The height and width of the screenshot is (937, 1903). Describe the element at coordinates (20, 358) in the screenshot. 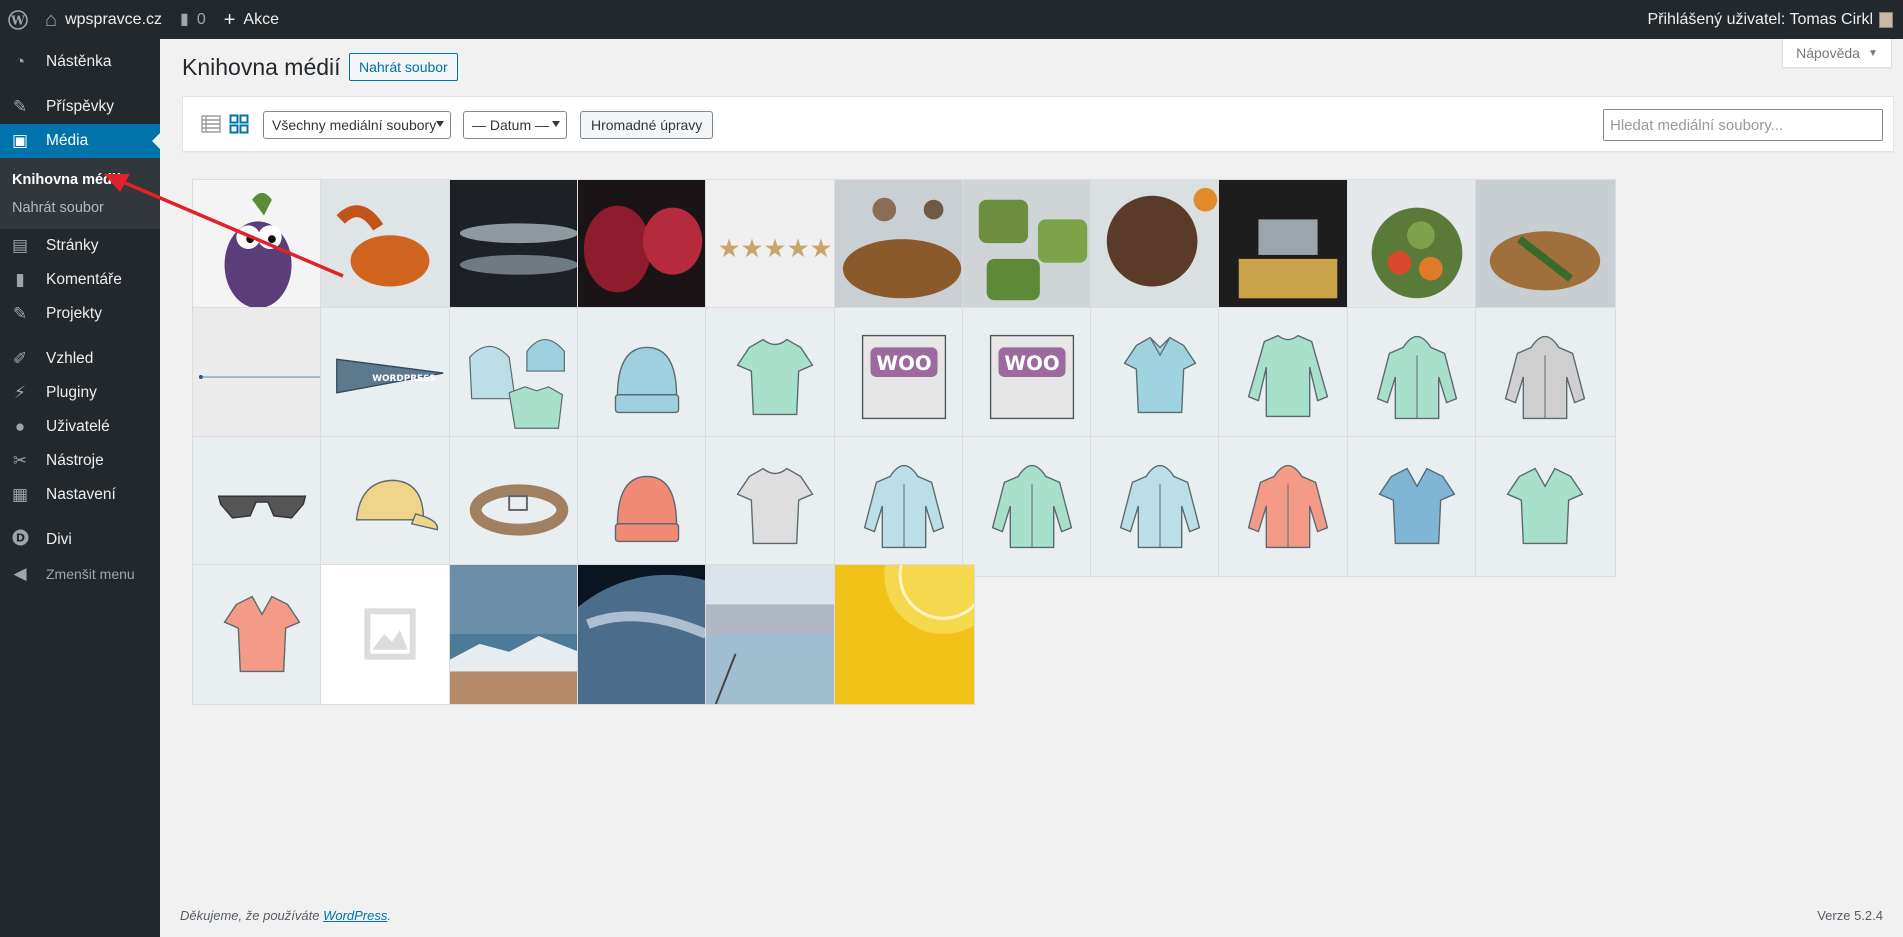

I see `brush-icon: ✐` at that location.